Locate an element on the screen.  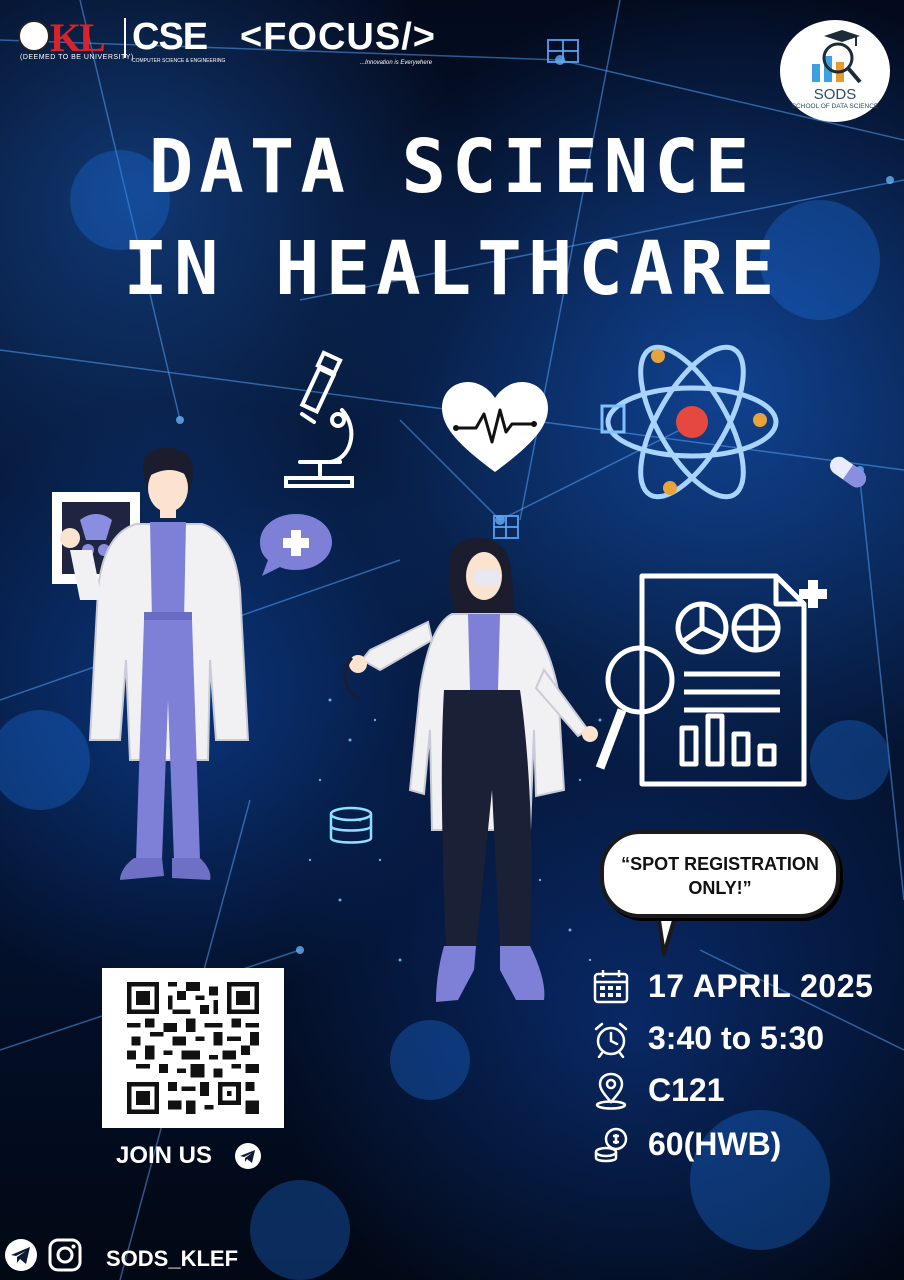
focus-logo: <FOCUS/> ...Innovation is Everywhere is located at coordinates (345, 42).